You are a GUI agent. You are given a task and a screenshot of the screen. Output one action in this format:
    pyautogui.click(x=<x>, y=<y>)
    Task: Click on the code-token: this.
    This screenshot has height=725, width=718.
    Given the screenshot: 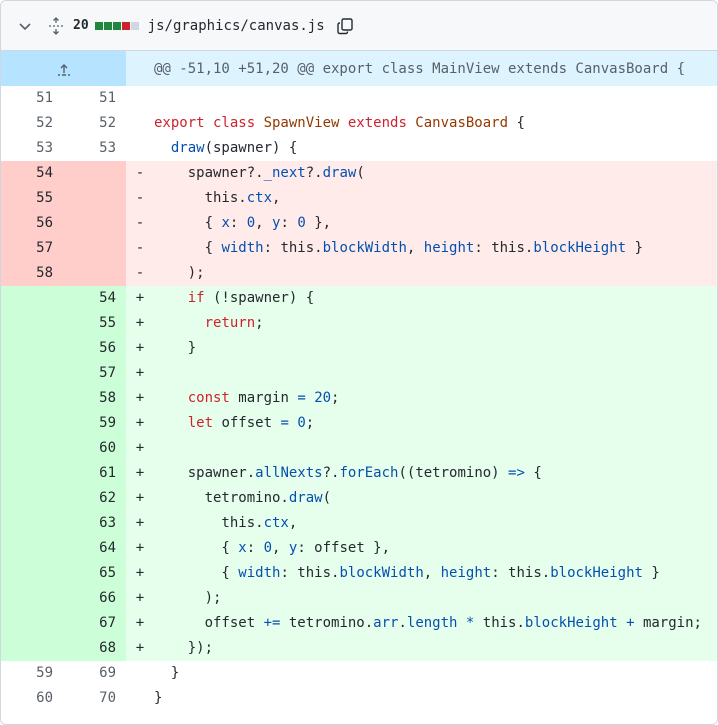 What is the action you would take?
    pyautogui.click(x=200, y=198)
    